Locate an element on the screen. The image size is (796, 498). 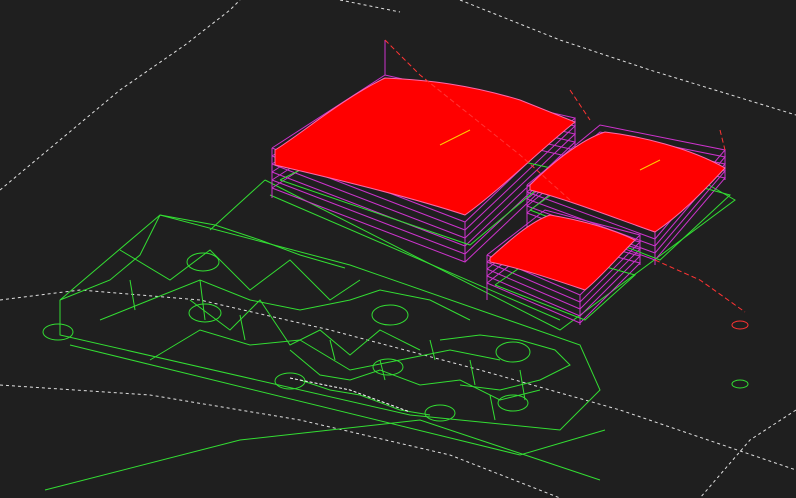
wire-ridge-c is located at coordinates (285, 300).